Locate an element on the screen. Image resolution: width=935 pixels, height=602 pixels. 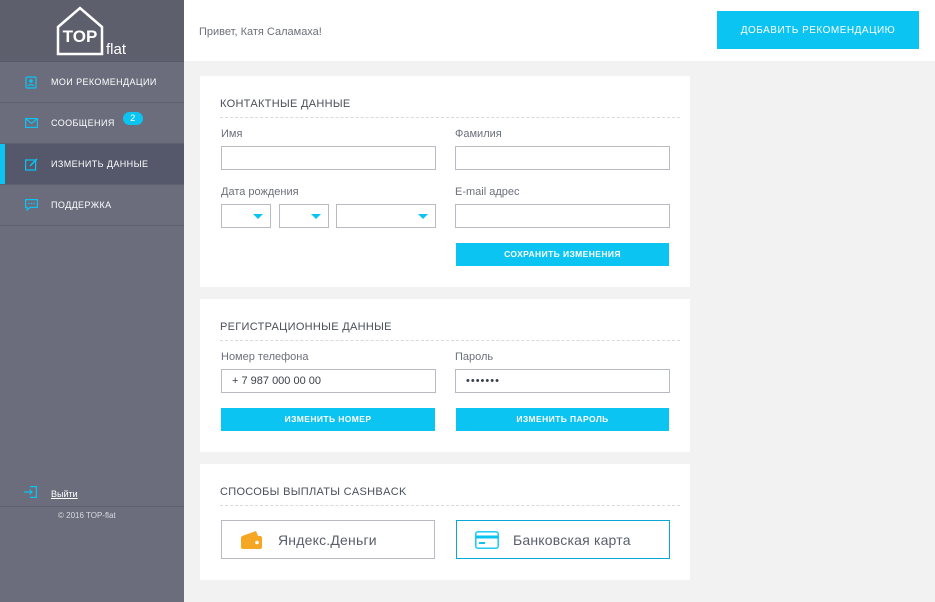
logo: TOP flat is located at coordinates (92, 31).